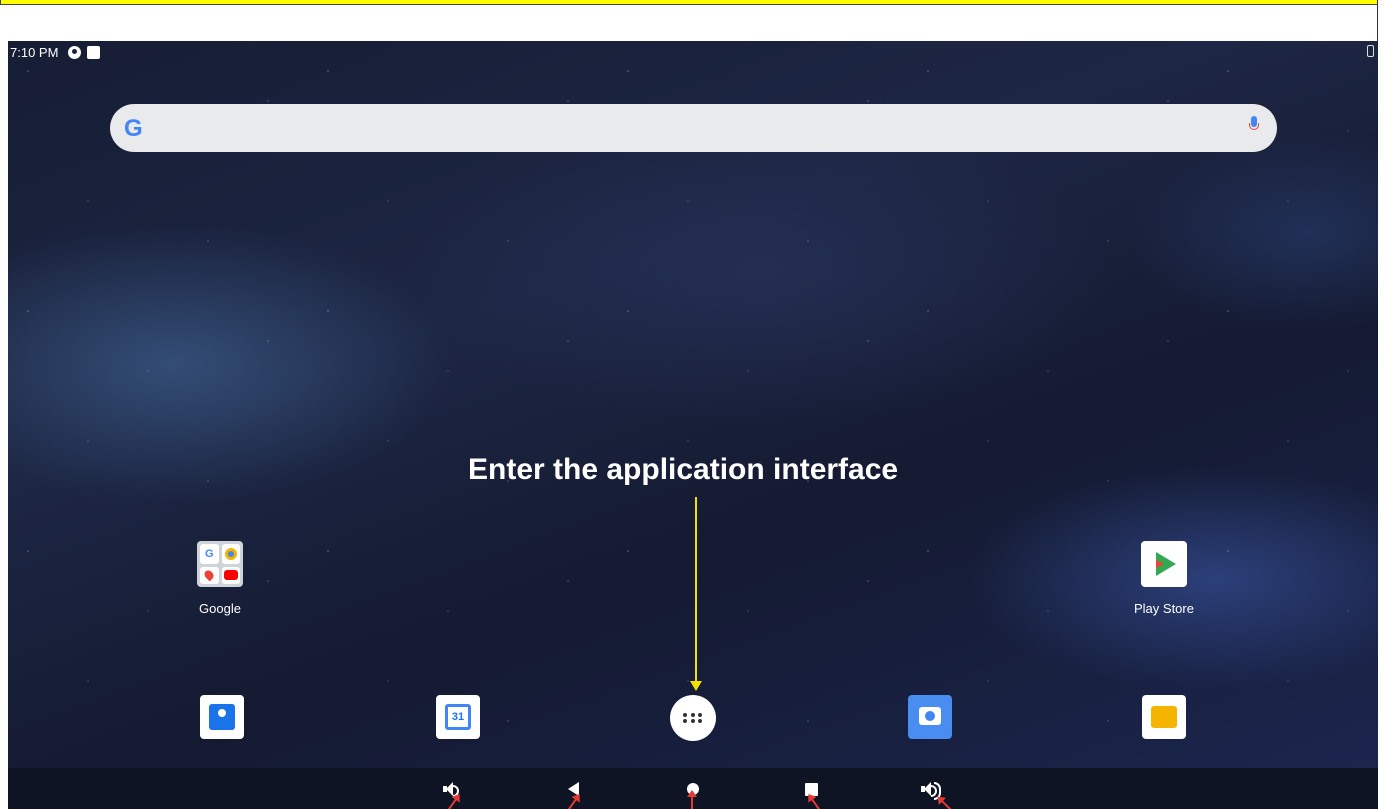  What do you see at coordinates (930, 790) in the screenshot?
I see `volume-up-icon` at bounding box center [930, 790].